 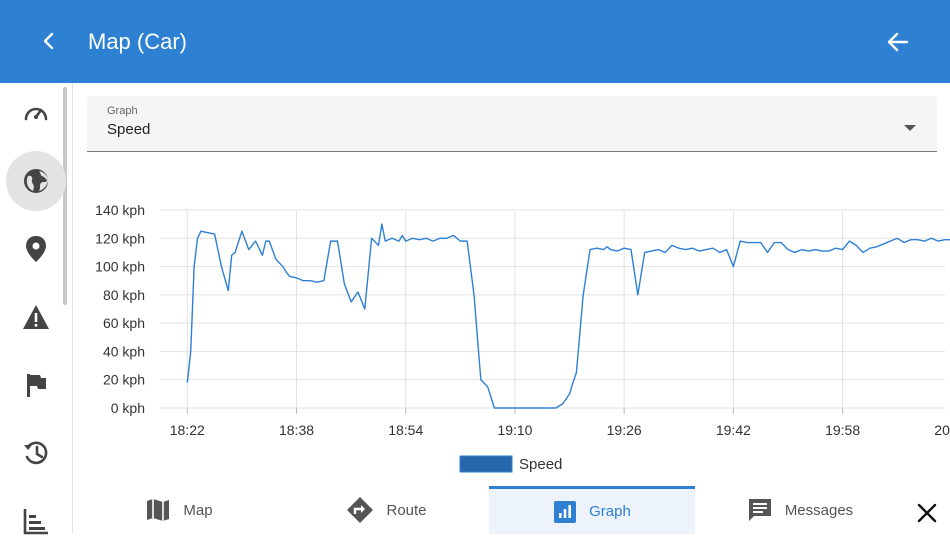 I want to click on y-tick-label: 20 kph, so click(x=124, y=380).